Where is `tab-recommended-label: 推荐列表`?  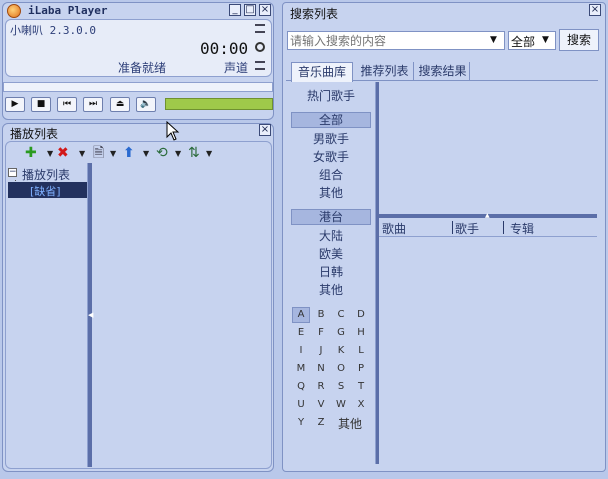
tab-recommended-label: 推荐列表 is located at coordinates (384, 71).